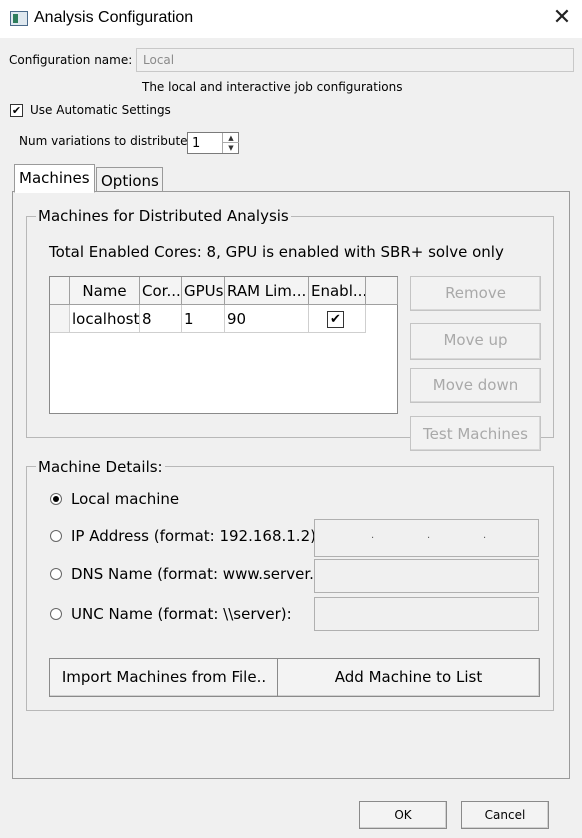 Image resolution: width=582 pixels, height=838 pixels. I want to click on config-name-label: Configuration name:, so click(71, 60).